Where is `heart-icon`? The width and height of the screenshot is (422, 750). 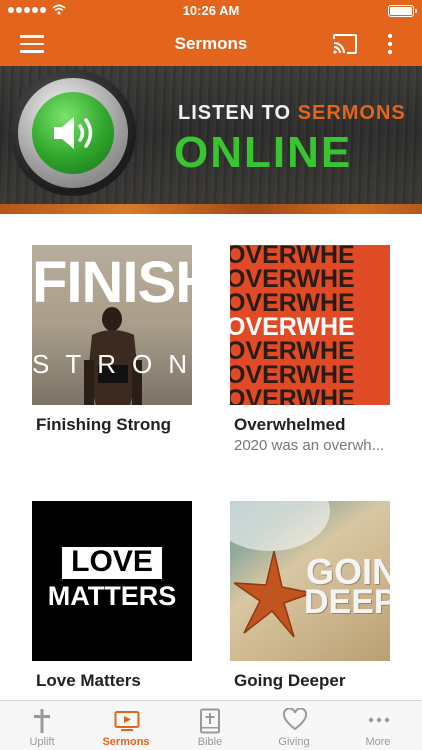
heart-icon is located at coordinates (295, 719).